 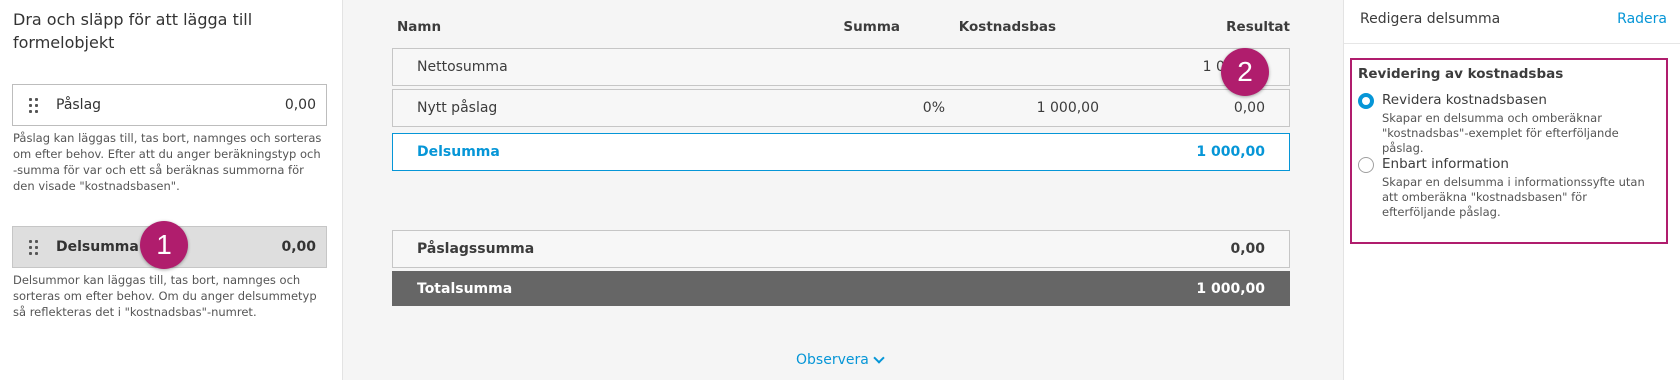 What do you see at coordinates (1067, 108) in the screenshot?
I see `row-cost-base: 1 000,00` at bounding box center [1067, 108].